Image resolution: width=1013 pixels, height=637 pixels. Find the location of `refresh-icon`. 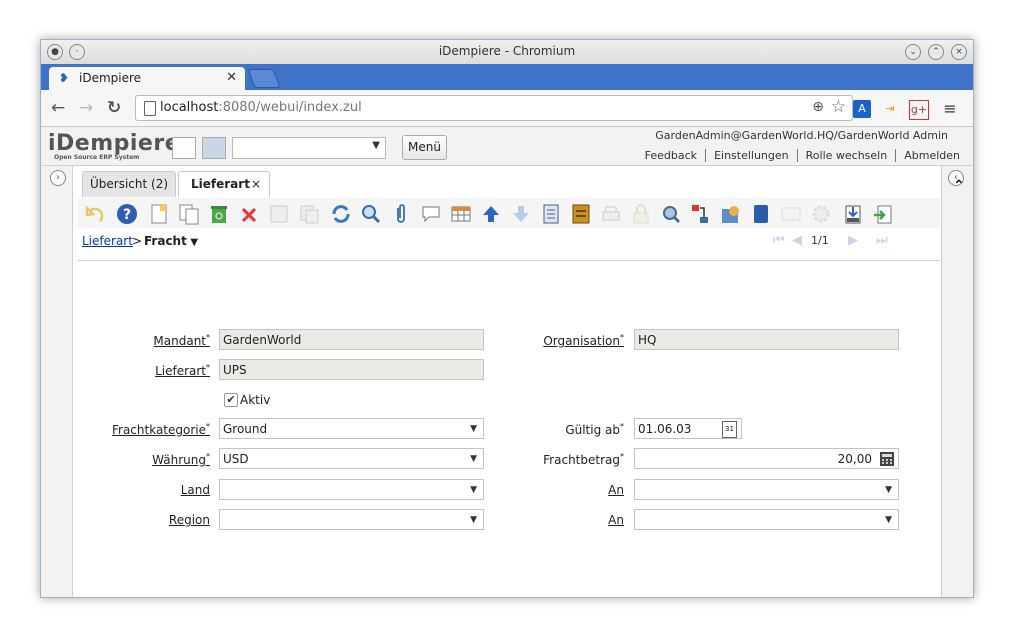

refresh-icon is located at coordinates (341, 214).